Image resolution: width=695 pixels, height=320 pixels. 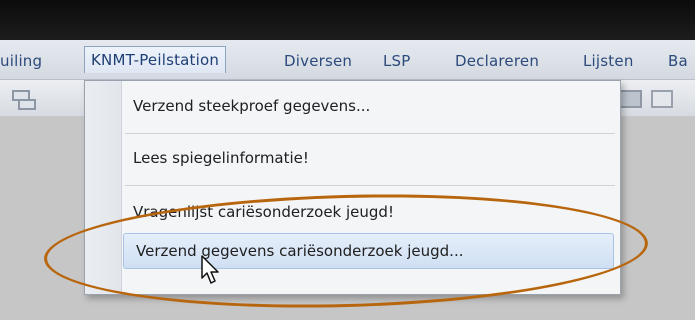 I want to click on menu-item-diversen: Diversen, so click(x=318, y=61).